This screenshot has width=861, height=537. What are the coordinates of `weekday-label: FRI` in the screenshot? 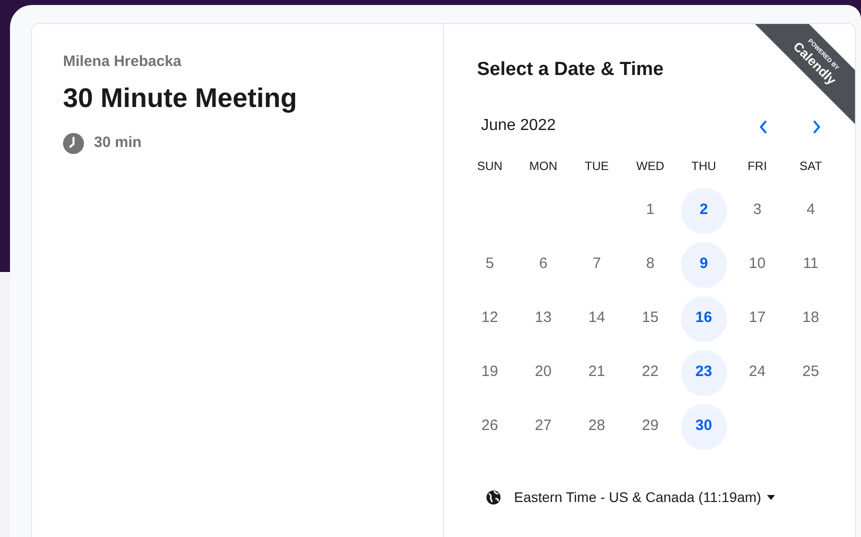 It's located at (757, 166).